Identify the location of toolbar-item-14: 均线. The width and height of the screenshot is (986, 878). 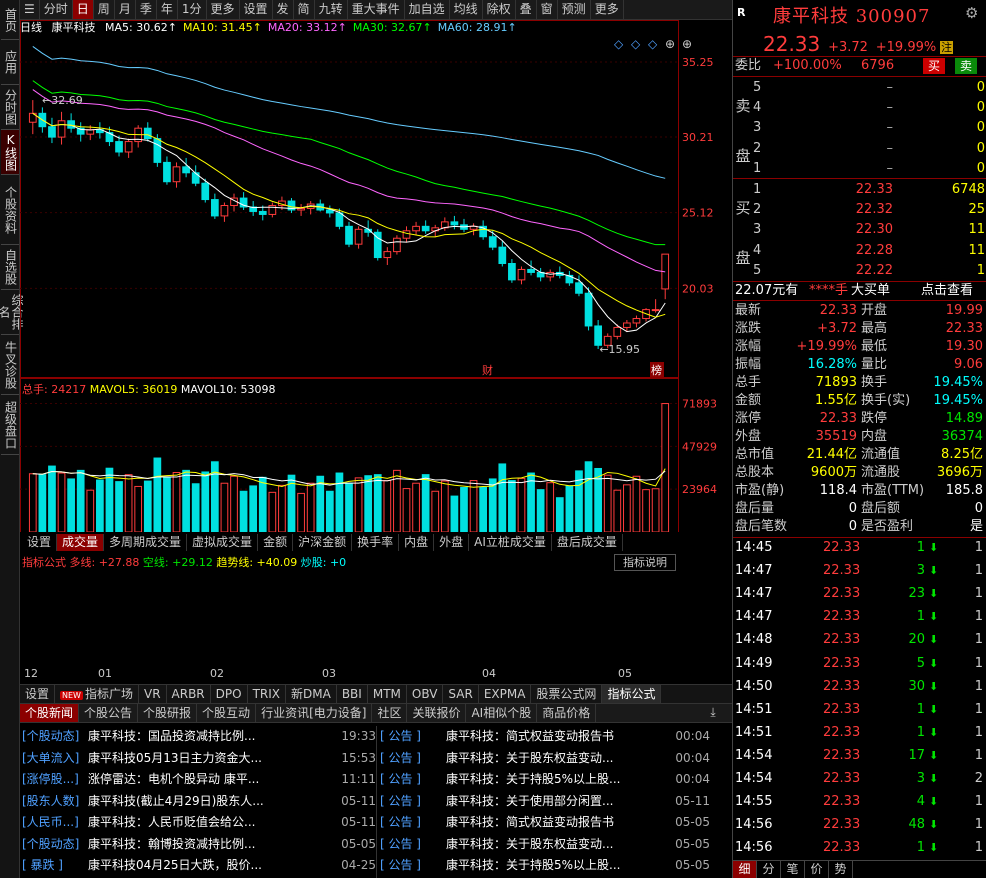
(466, 9).